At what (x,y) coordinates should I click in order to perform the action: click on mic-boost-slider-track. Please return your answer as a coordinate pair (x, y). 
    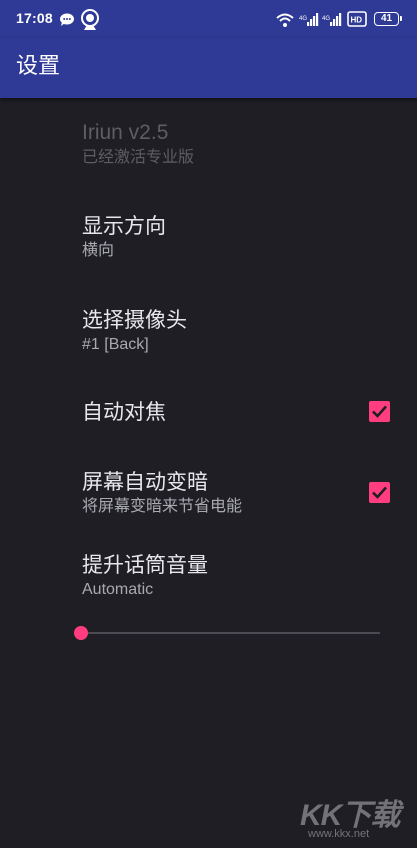
    Looking at the image, I should click on (230, 633).